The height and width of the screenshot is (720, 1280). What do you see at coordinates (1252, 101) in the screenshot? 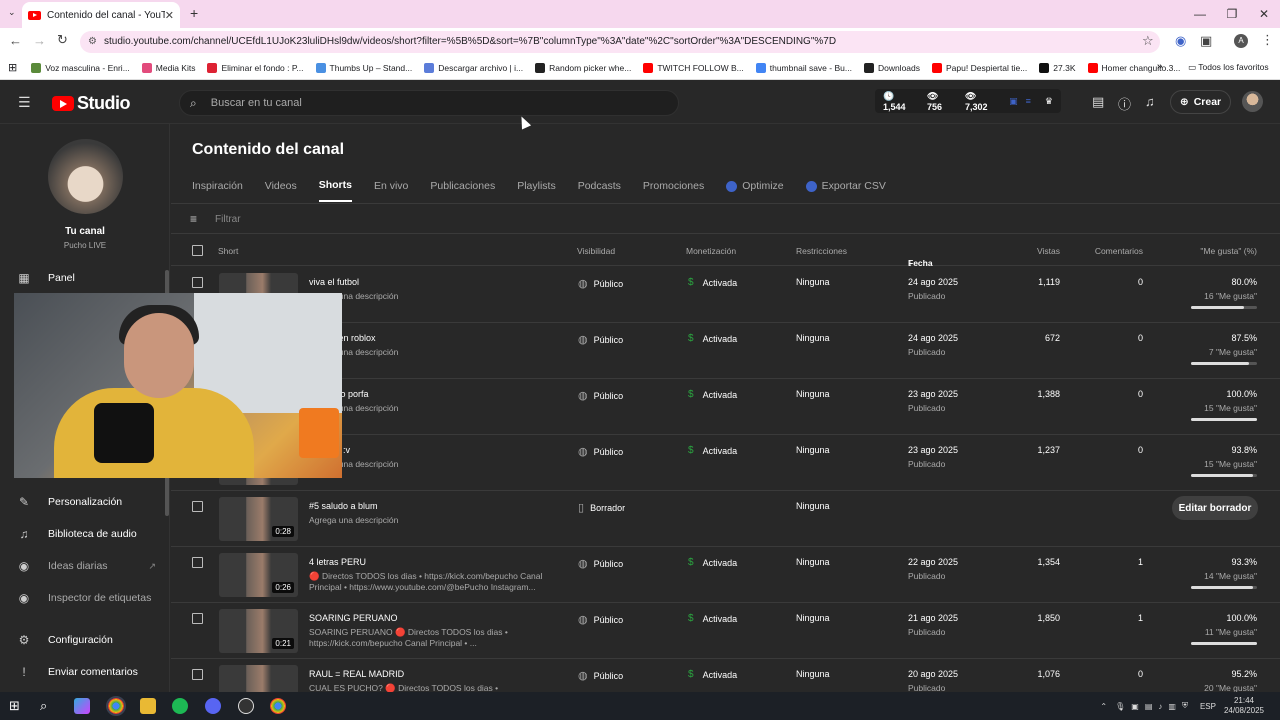
I see `account-avatar` at bounding box center [1252, 101].